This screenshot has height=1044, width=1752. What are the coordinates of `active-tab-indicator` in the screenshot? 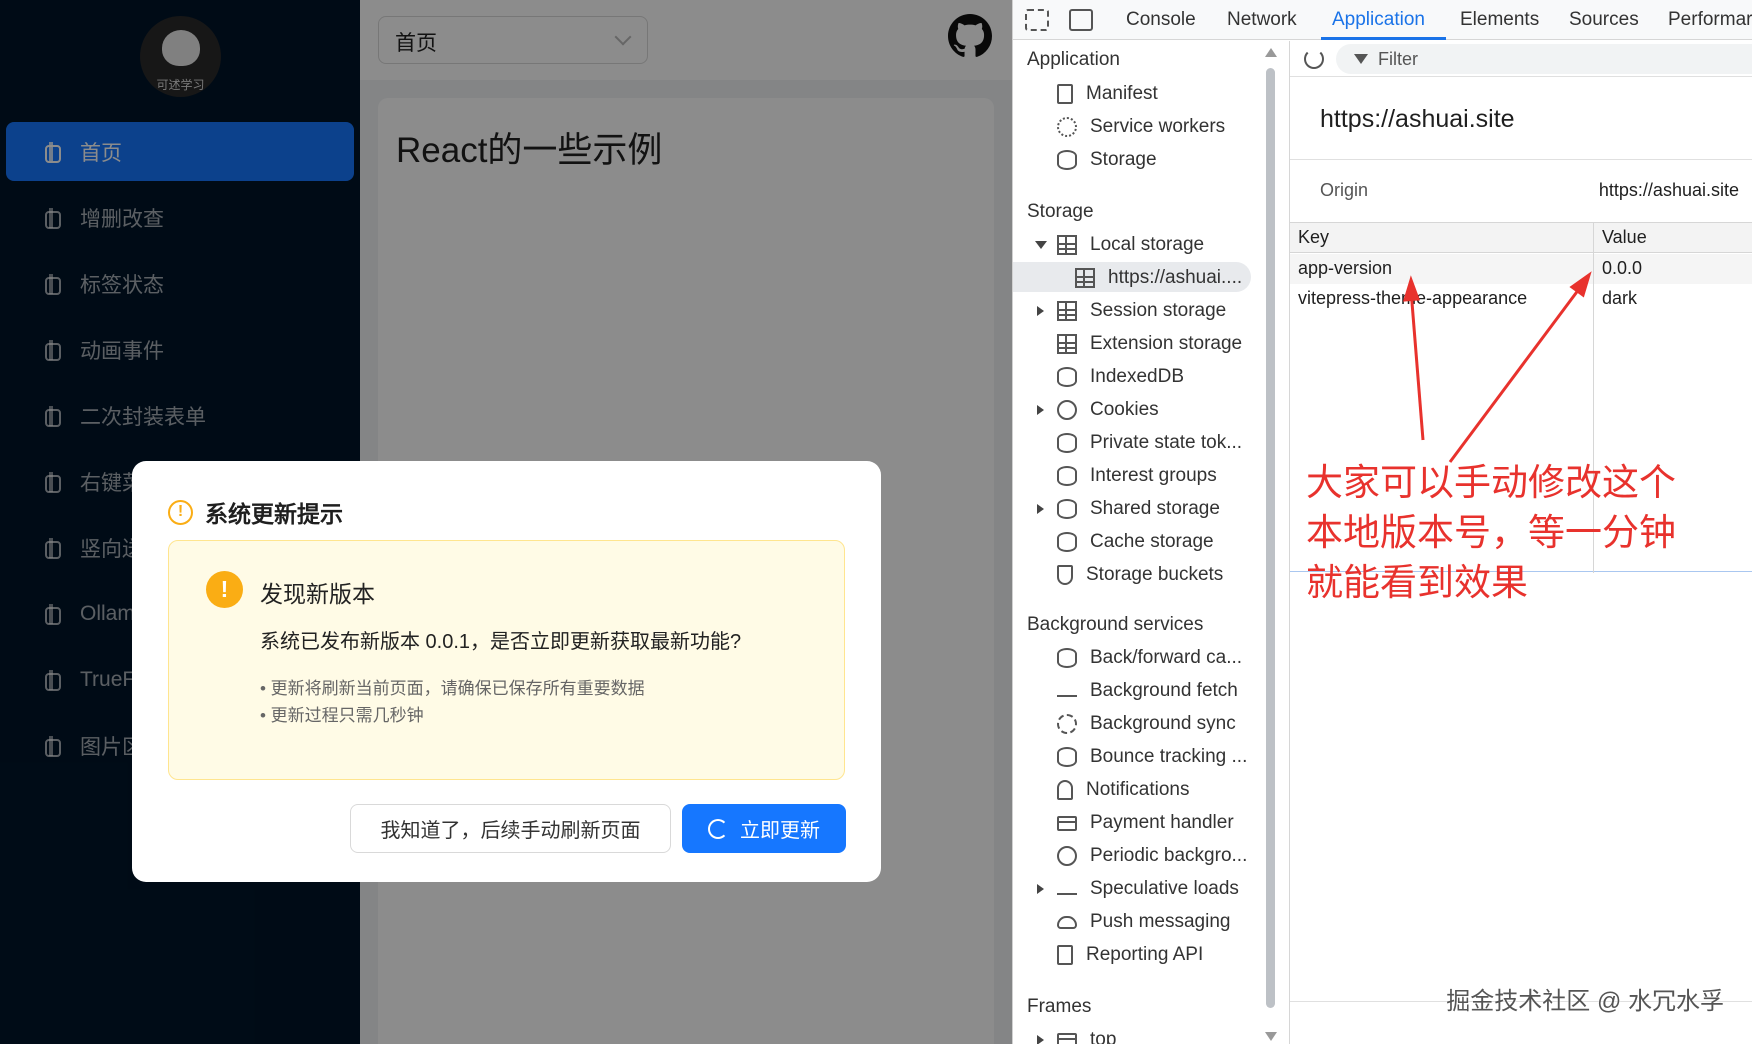 It's located at (1383, 38).